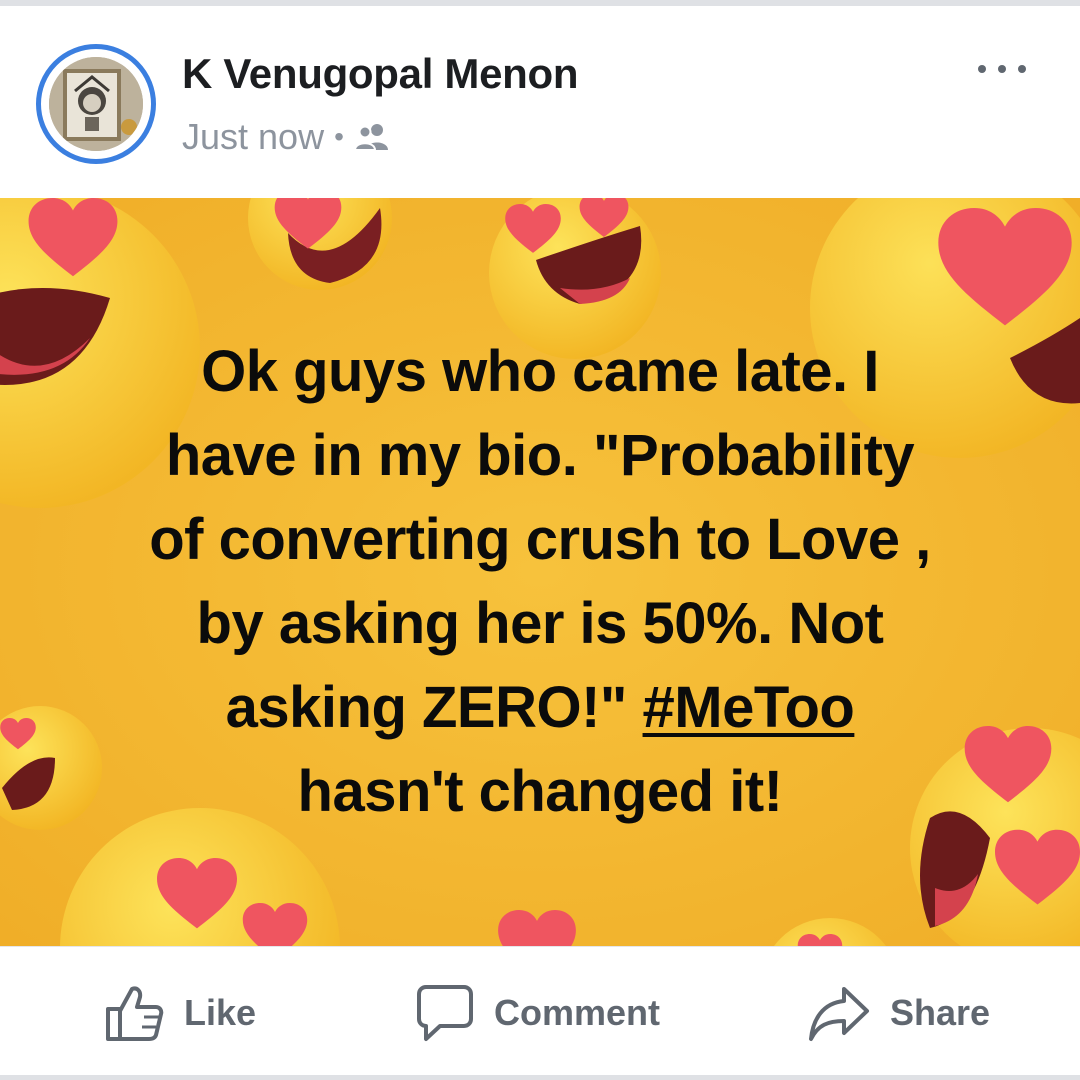 The width and height of the screenshot is (1080, 1080). Describe the element at coordinates (220, 1012) in the screenshot. I see `like-label: Like` at that location.